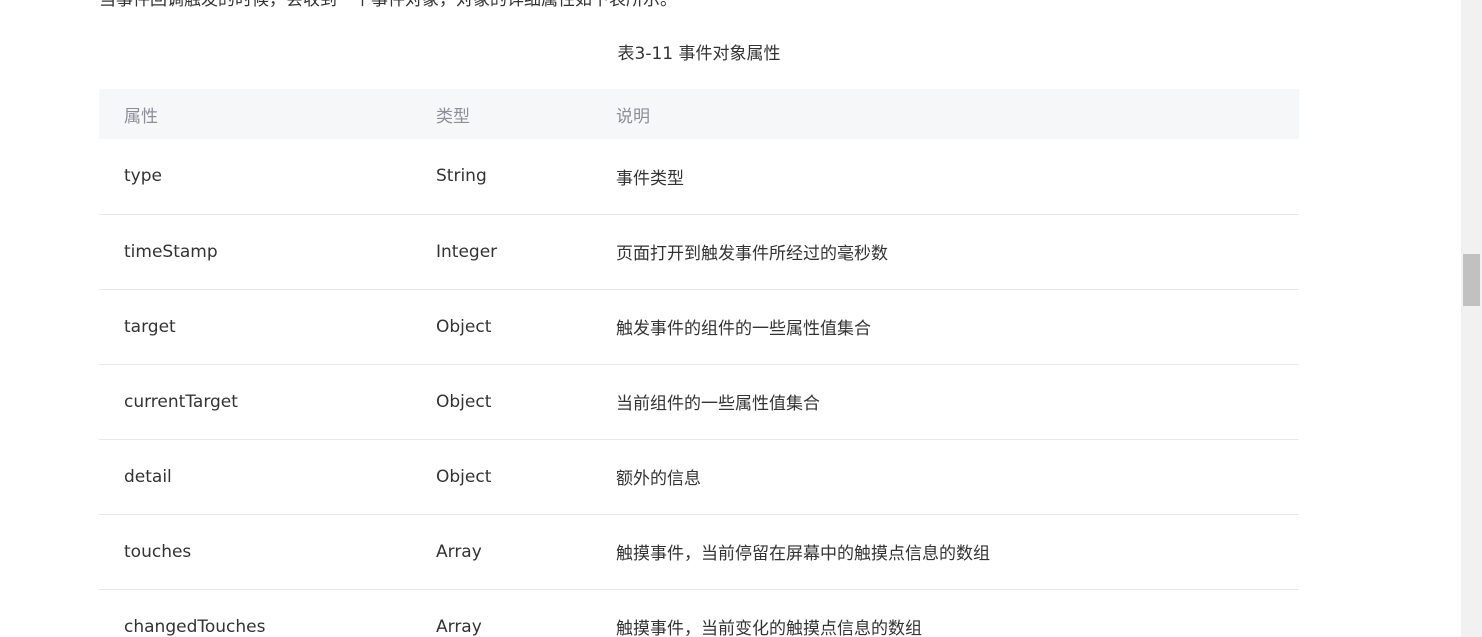 The image size is (1482, 637). What do you see at coordinates (743, 329) in the screenshot?
I see `property-description: 触发事件的组件的一些属性值集合` at bounding box center [743, 329].